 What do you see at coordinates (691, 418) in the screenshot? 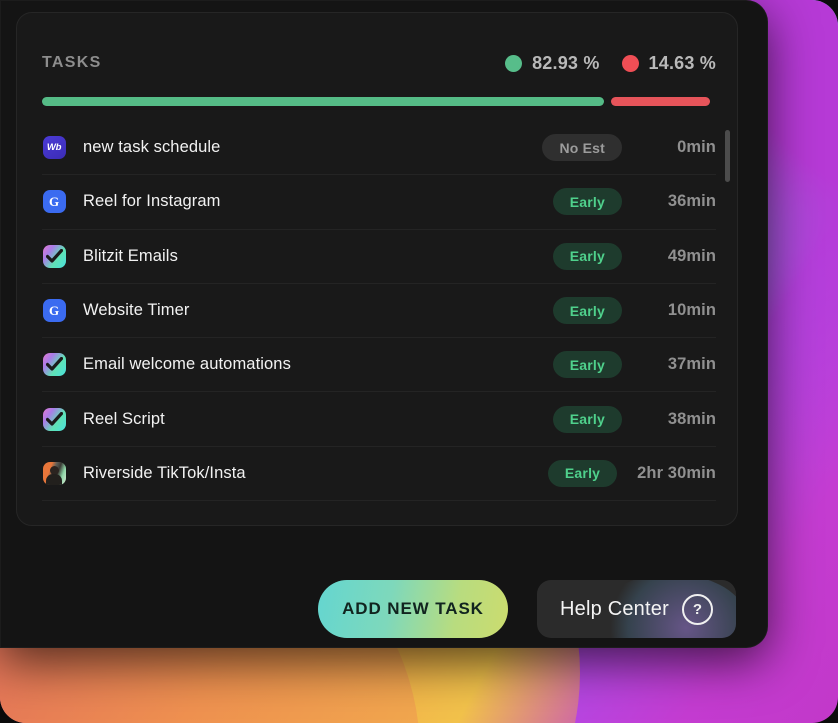
I see `task-duration: 38min` at bounding box center [691, 418].